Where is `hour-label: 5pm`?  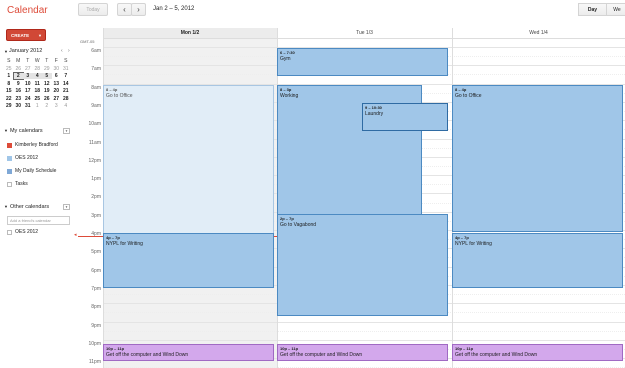
hour-label: 5pm is located at coordinates (96, 252).